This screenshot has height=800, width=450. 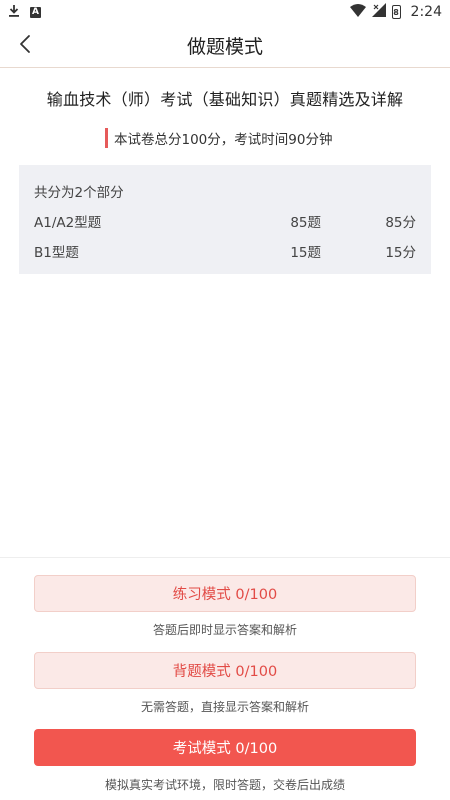 What do you see at coordinates (24, 12) in the screenshot?
I see `status-left: A` at bounding box center [24, 12].